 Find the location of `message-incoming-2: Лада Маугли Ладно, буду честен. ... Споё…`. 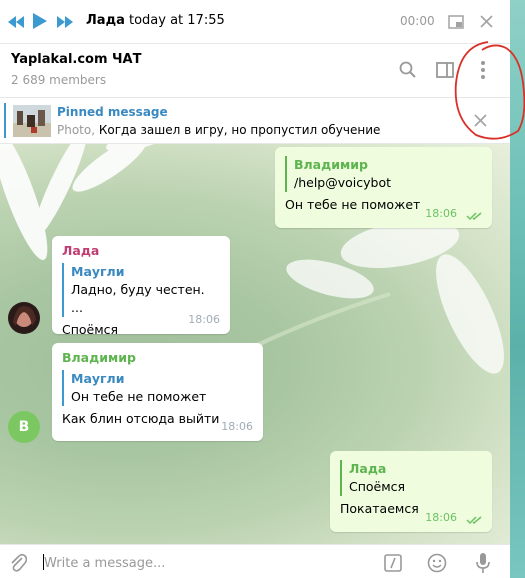

message-incoming-2: Лада Маугли Ладно, буду честен. ... Споё… is located at coordinates (141, 286).